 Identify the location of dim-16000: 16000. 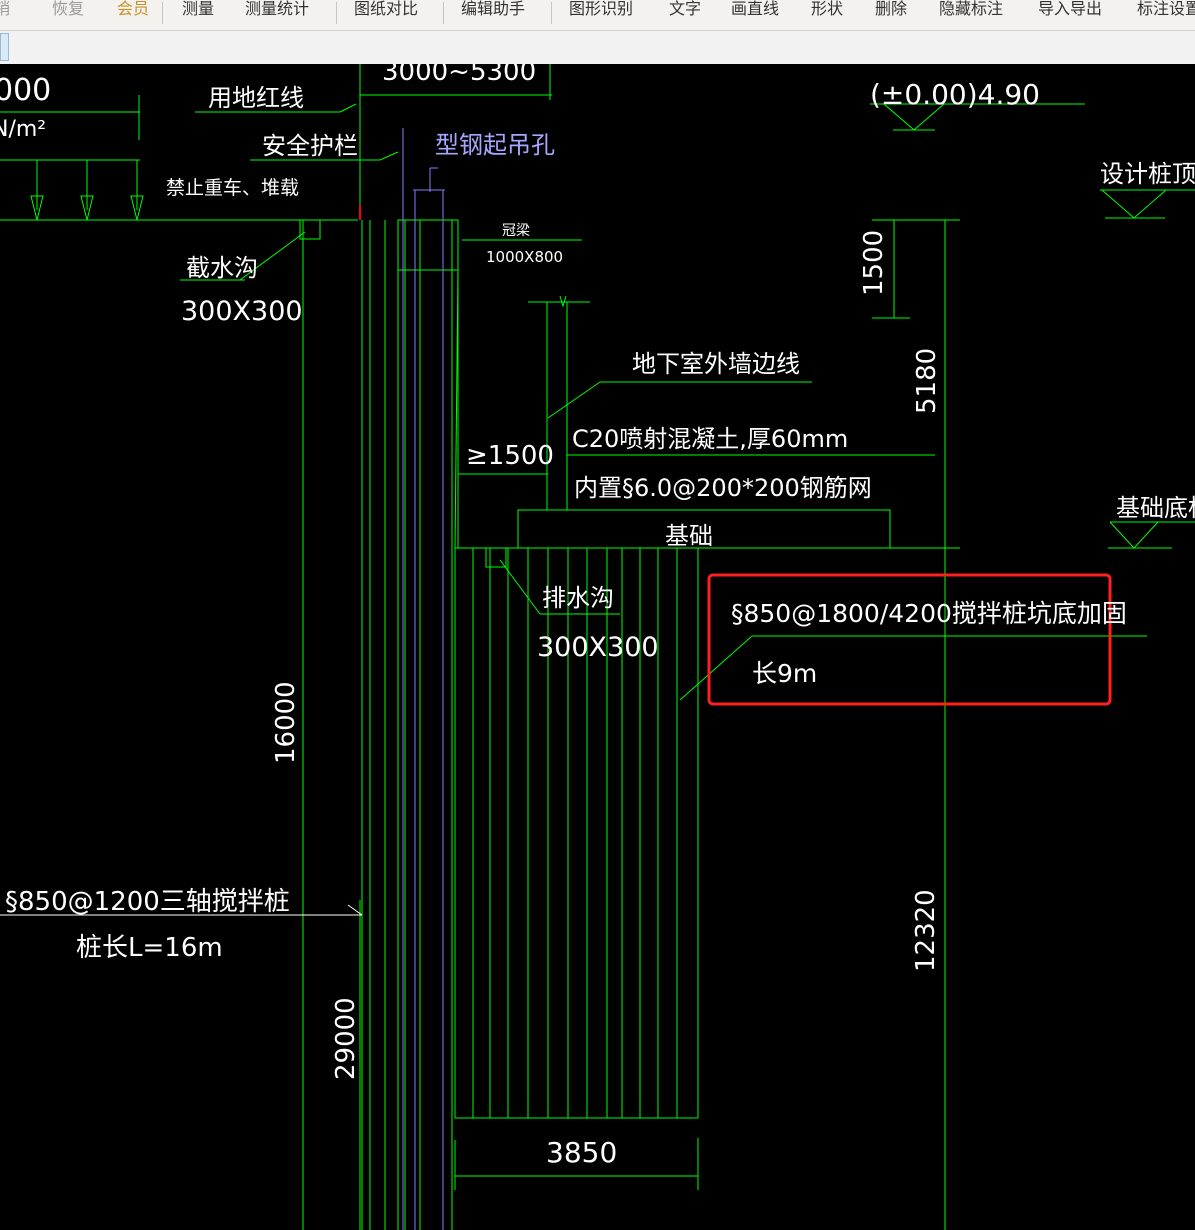
(286, 722).